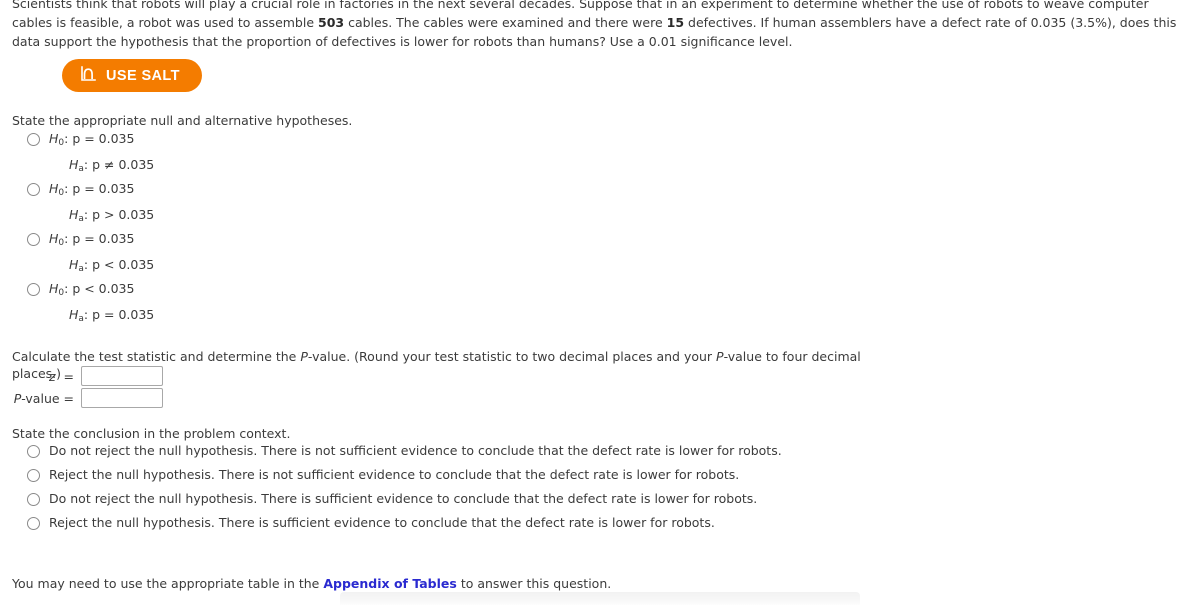 This screenshot has width=1200, height=605. Describe the element at coordinates (61, 376) in the screenshot. I see `z-label: z =` at that location.